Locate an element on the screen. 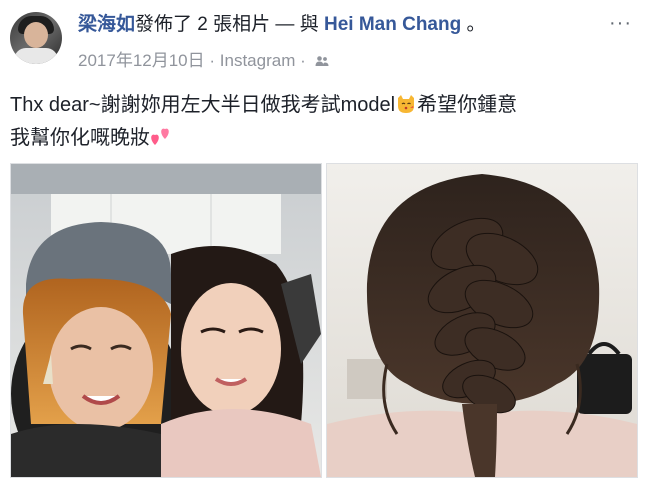 The height and width of the screenshot is (482, 646). author-link: 梁海如 is located at coordinates (106, 24).